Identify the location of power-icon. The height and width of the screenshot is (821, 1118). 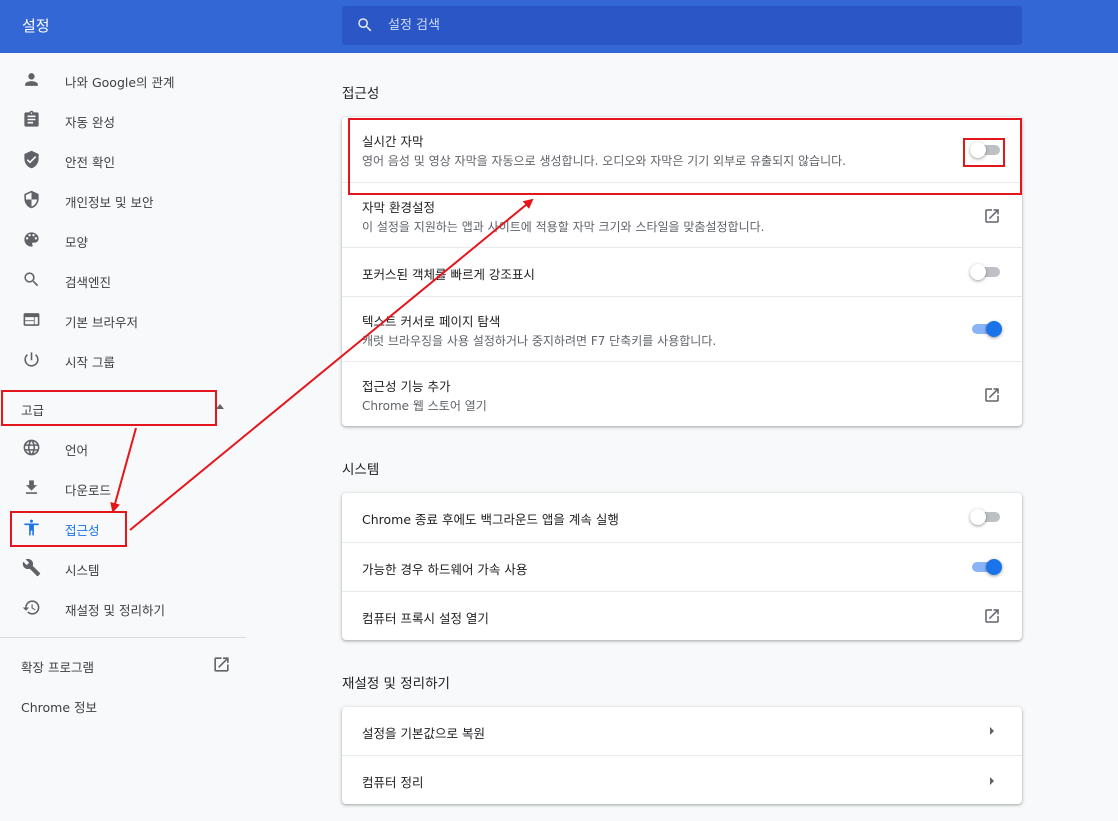
(31, 359).